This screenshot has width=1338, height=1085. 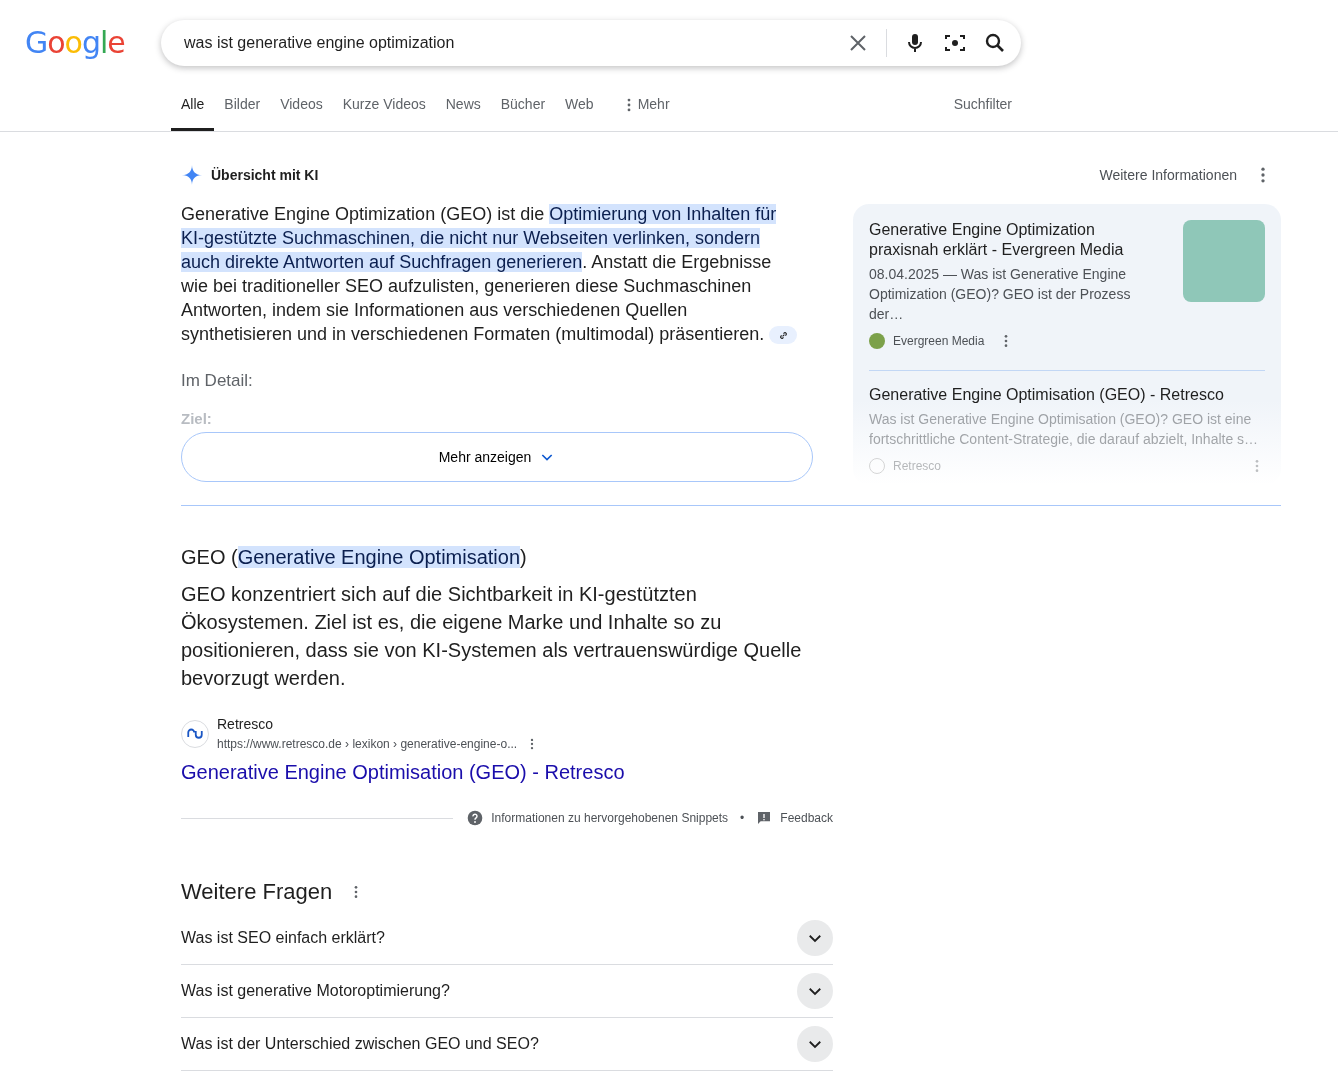 I want to click on result-link: Generative Engine Optimisation (GEO) - Retresco, so click(x=403, y=772).